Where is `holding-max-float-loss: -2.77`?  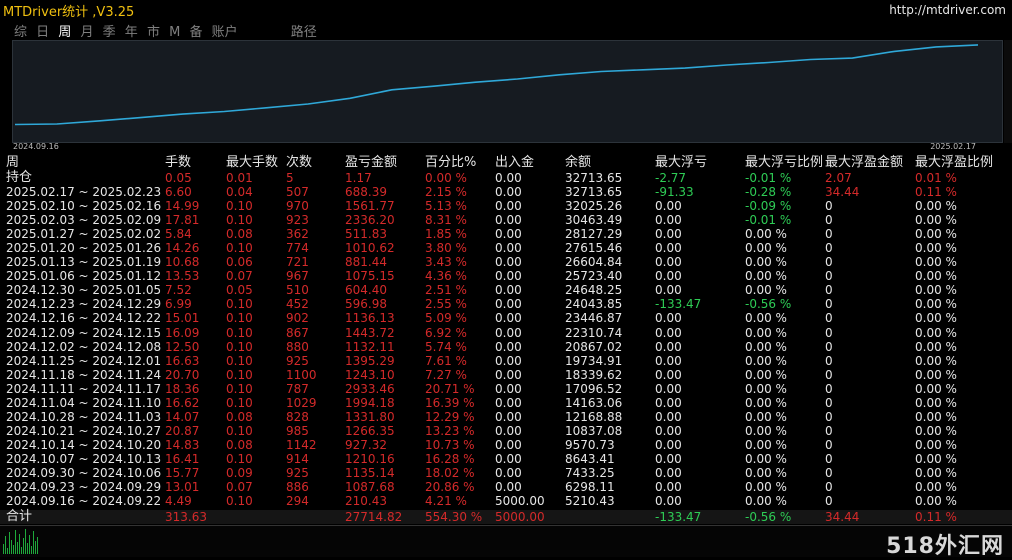 holding-max-float-loss: -2.77 is located at coordinates (671, 178).